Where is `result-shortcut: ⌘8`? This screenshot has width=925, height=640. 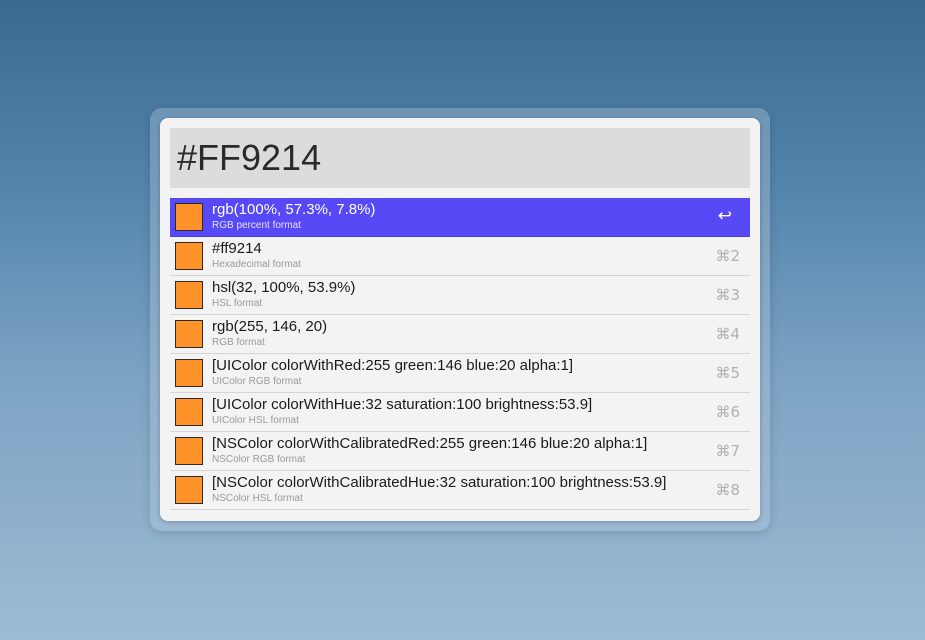 result-shortcut: ⌘8 is located at coordinates (727, 490).